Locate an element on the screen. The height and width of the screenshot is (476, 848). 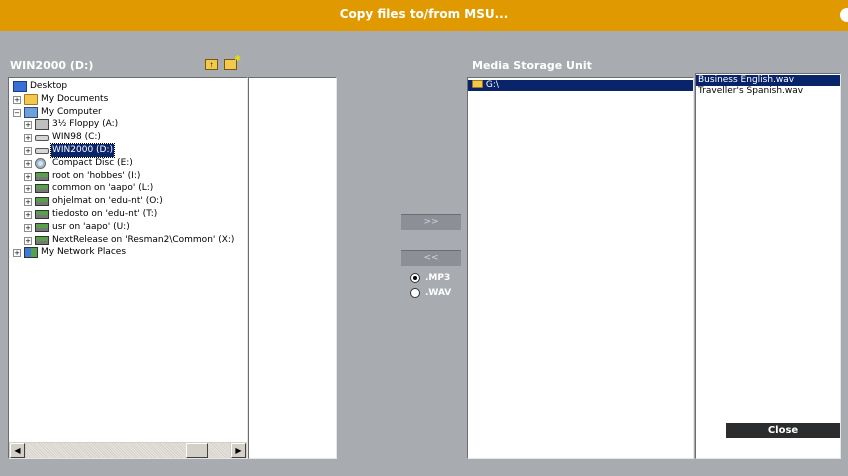
scrollbar-thumb is located at coordinates (197, 450).